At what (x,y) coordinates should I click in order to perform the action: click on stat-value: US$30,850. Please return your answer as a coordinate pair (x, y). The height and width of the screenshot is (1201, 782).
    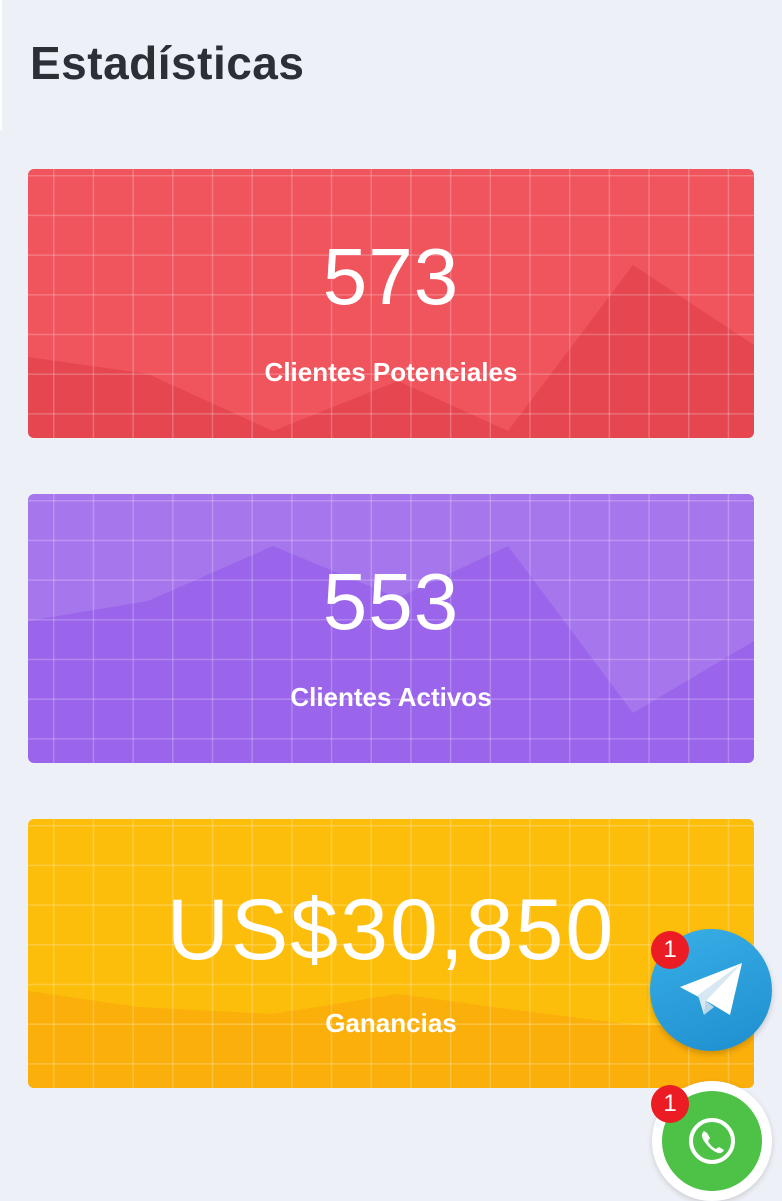
    Looking at the image, I should click on (391, 930).